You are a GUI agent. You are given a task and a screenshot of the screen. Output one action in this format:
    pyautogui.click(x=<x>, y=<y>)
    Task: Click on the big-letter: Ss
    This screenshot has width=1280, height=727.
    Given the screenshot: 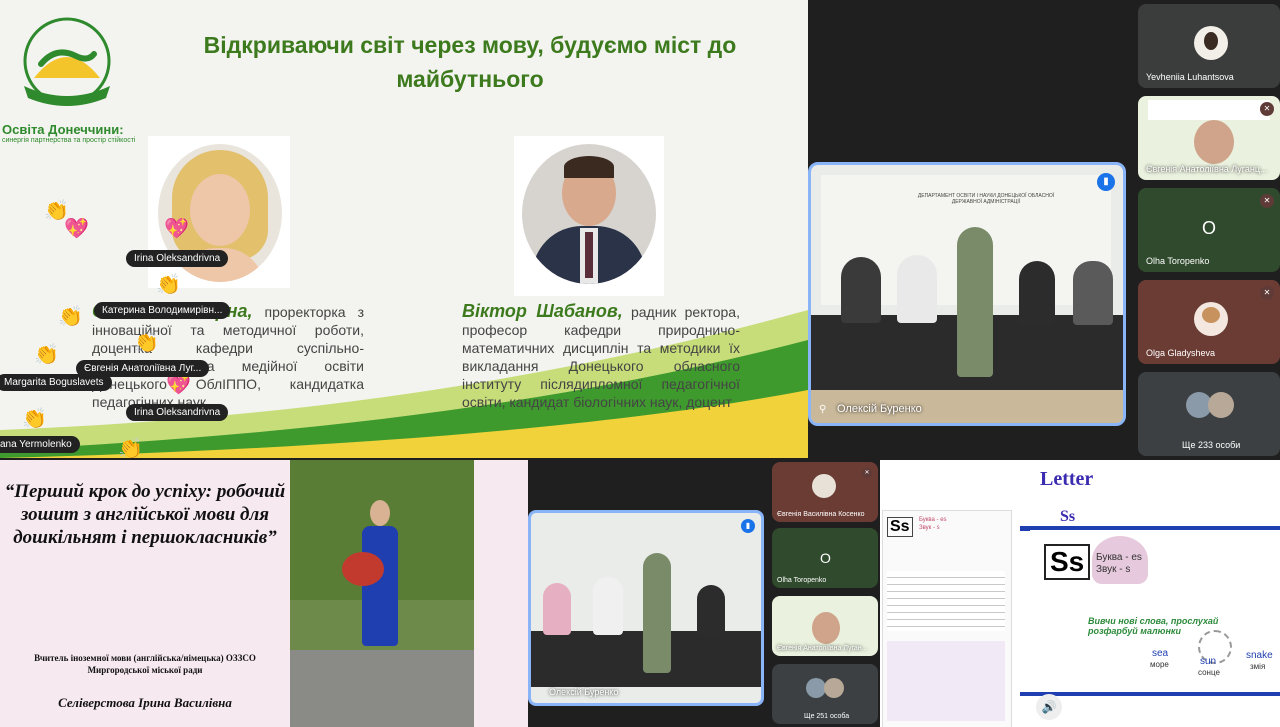 What is the action you would take?
    pyautogui.click(x=1067, y=562)
    